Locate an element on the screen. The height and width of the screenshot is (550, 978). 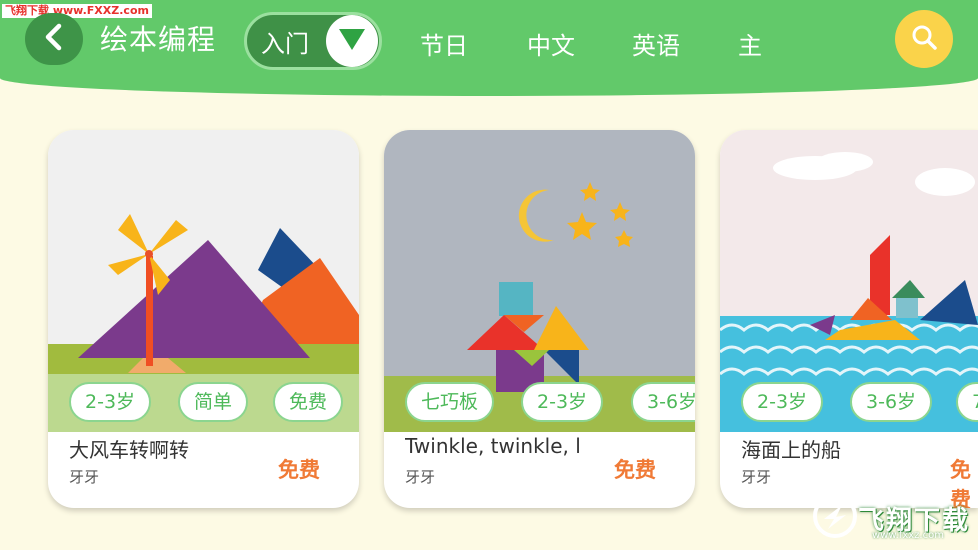
tag-difficulty: 简单 is located at coordinates (213, 402).